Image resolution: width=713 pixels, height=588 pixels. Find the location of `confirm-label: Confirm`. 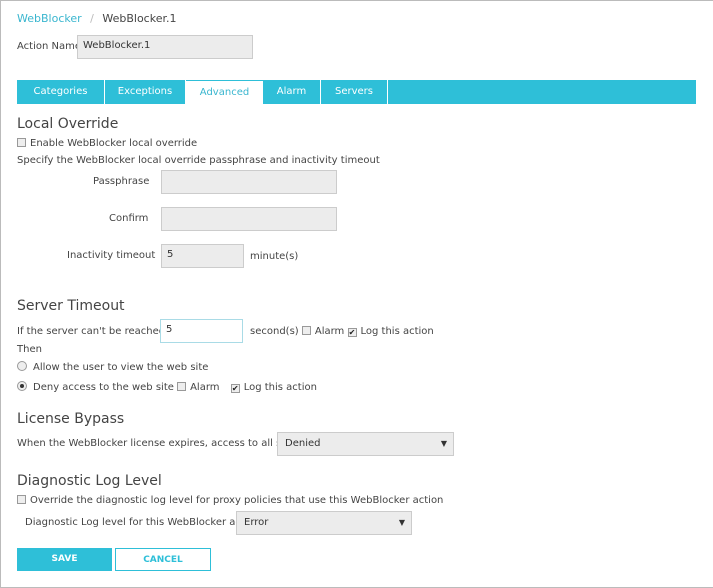

confirm-label: Confirm is located at coordinates (129, 218).